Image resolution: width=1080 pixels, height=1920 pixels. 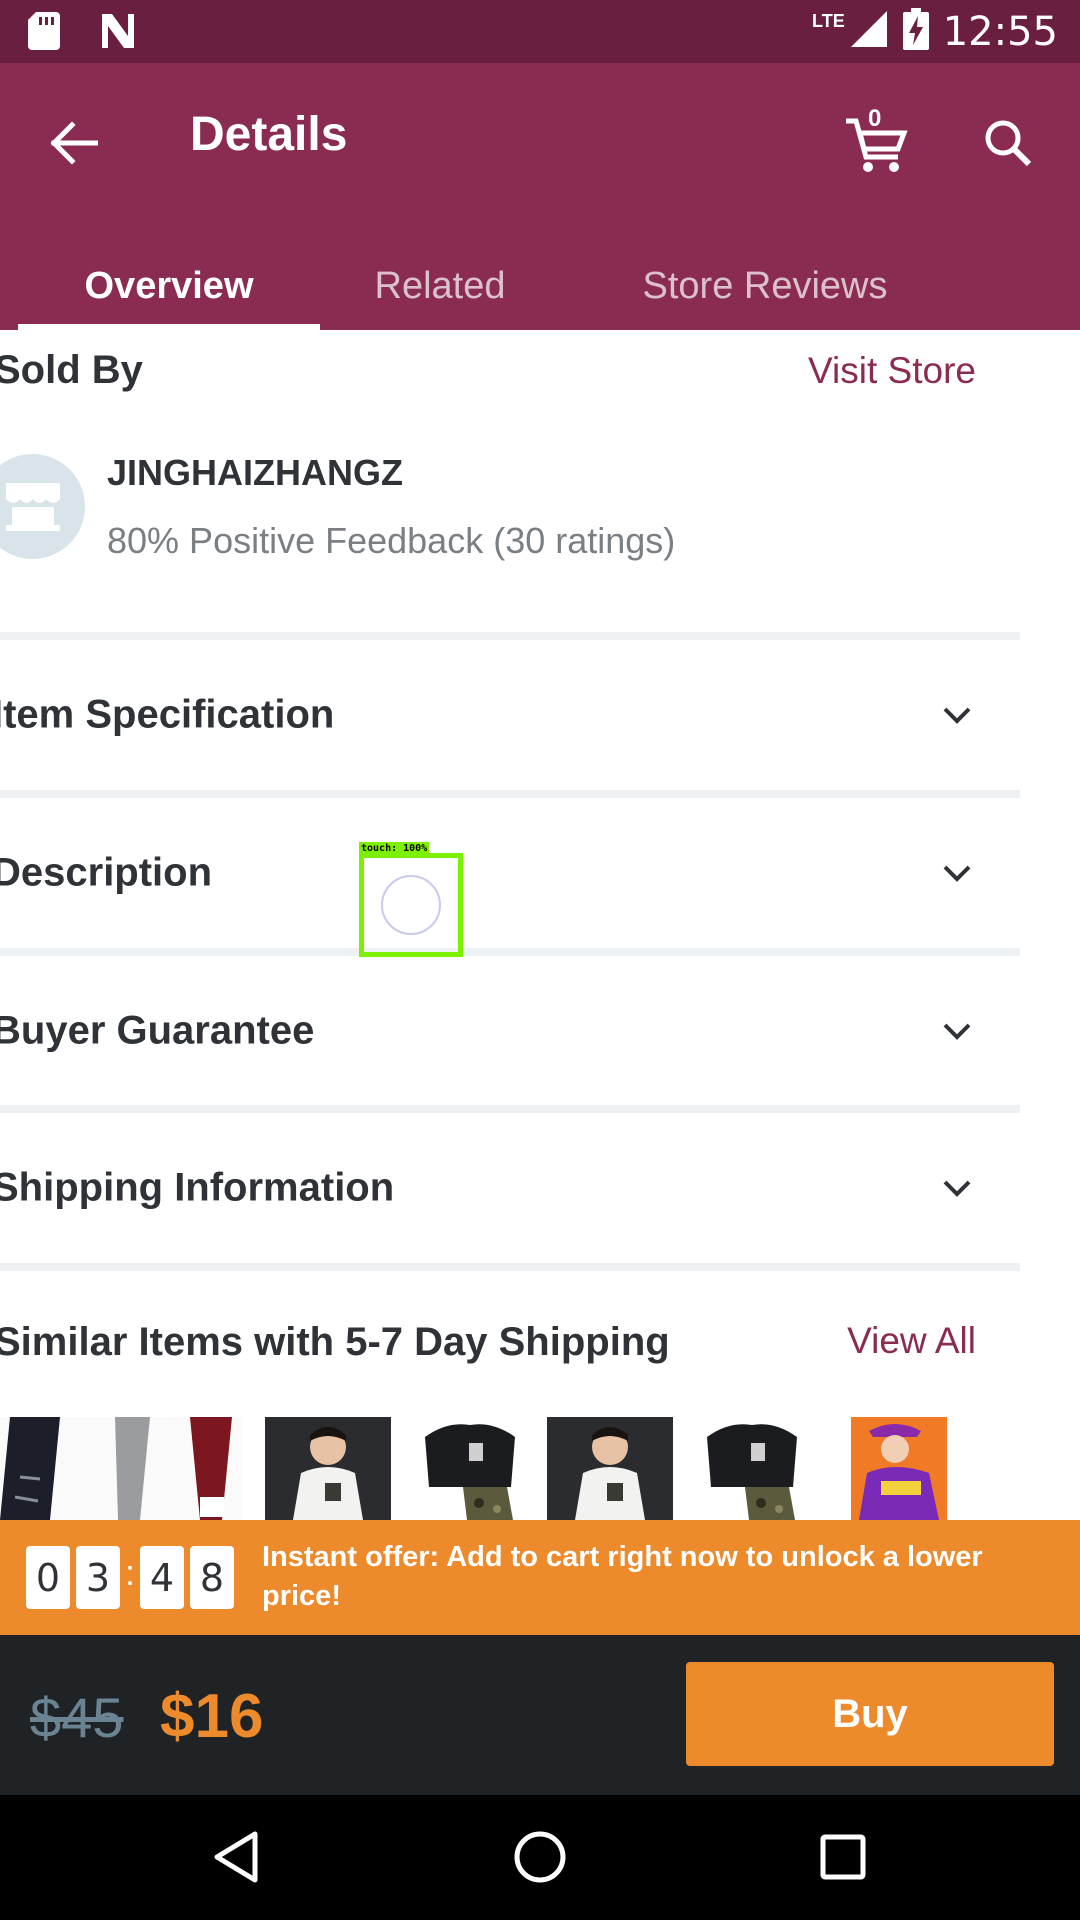 What do you see at coordinates (828, 21) in the screenshot?
I see `network-type: LTE` at bounding box center [828, 21].